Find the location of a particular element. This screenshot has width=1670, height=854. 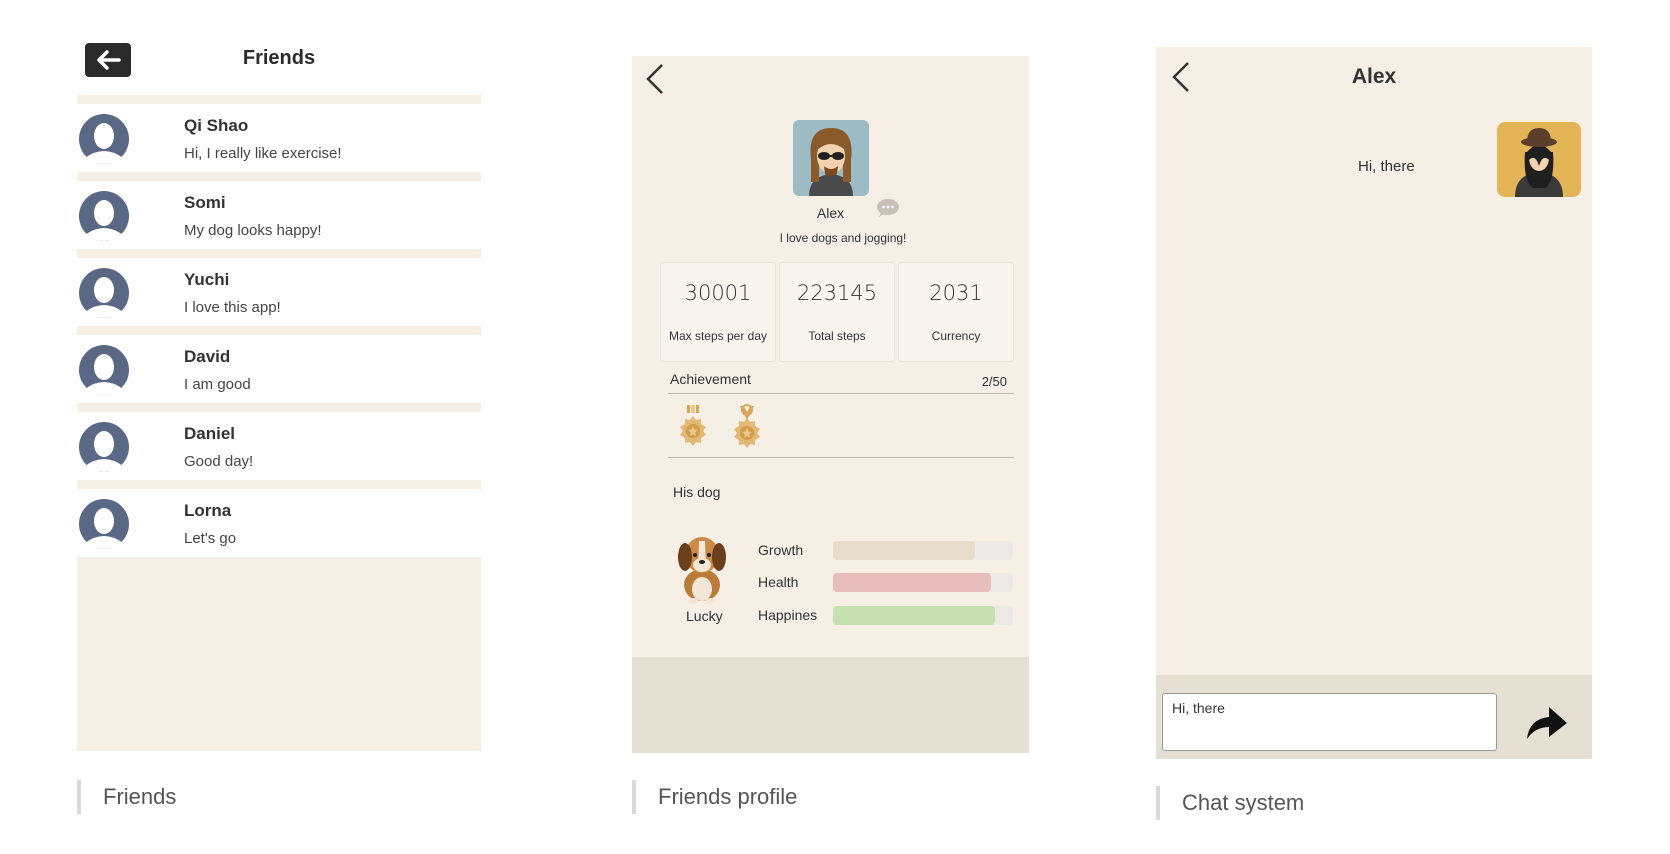

friend-name: Lorna is located at coordinates (208, 510).